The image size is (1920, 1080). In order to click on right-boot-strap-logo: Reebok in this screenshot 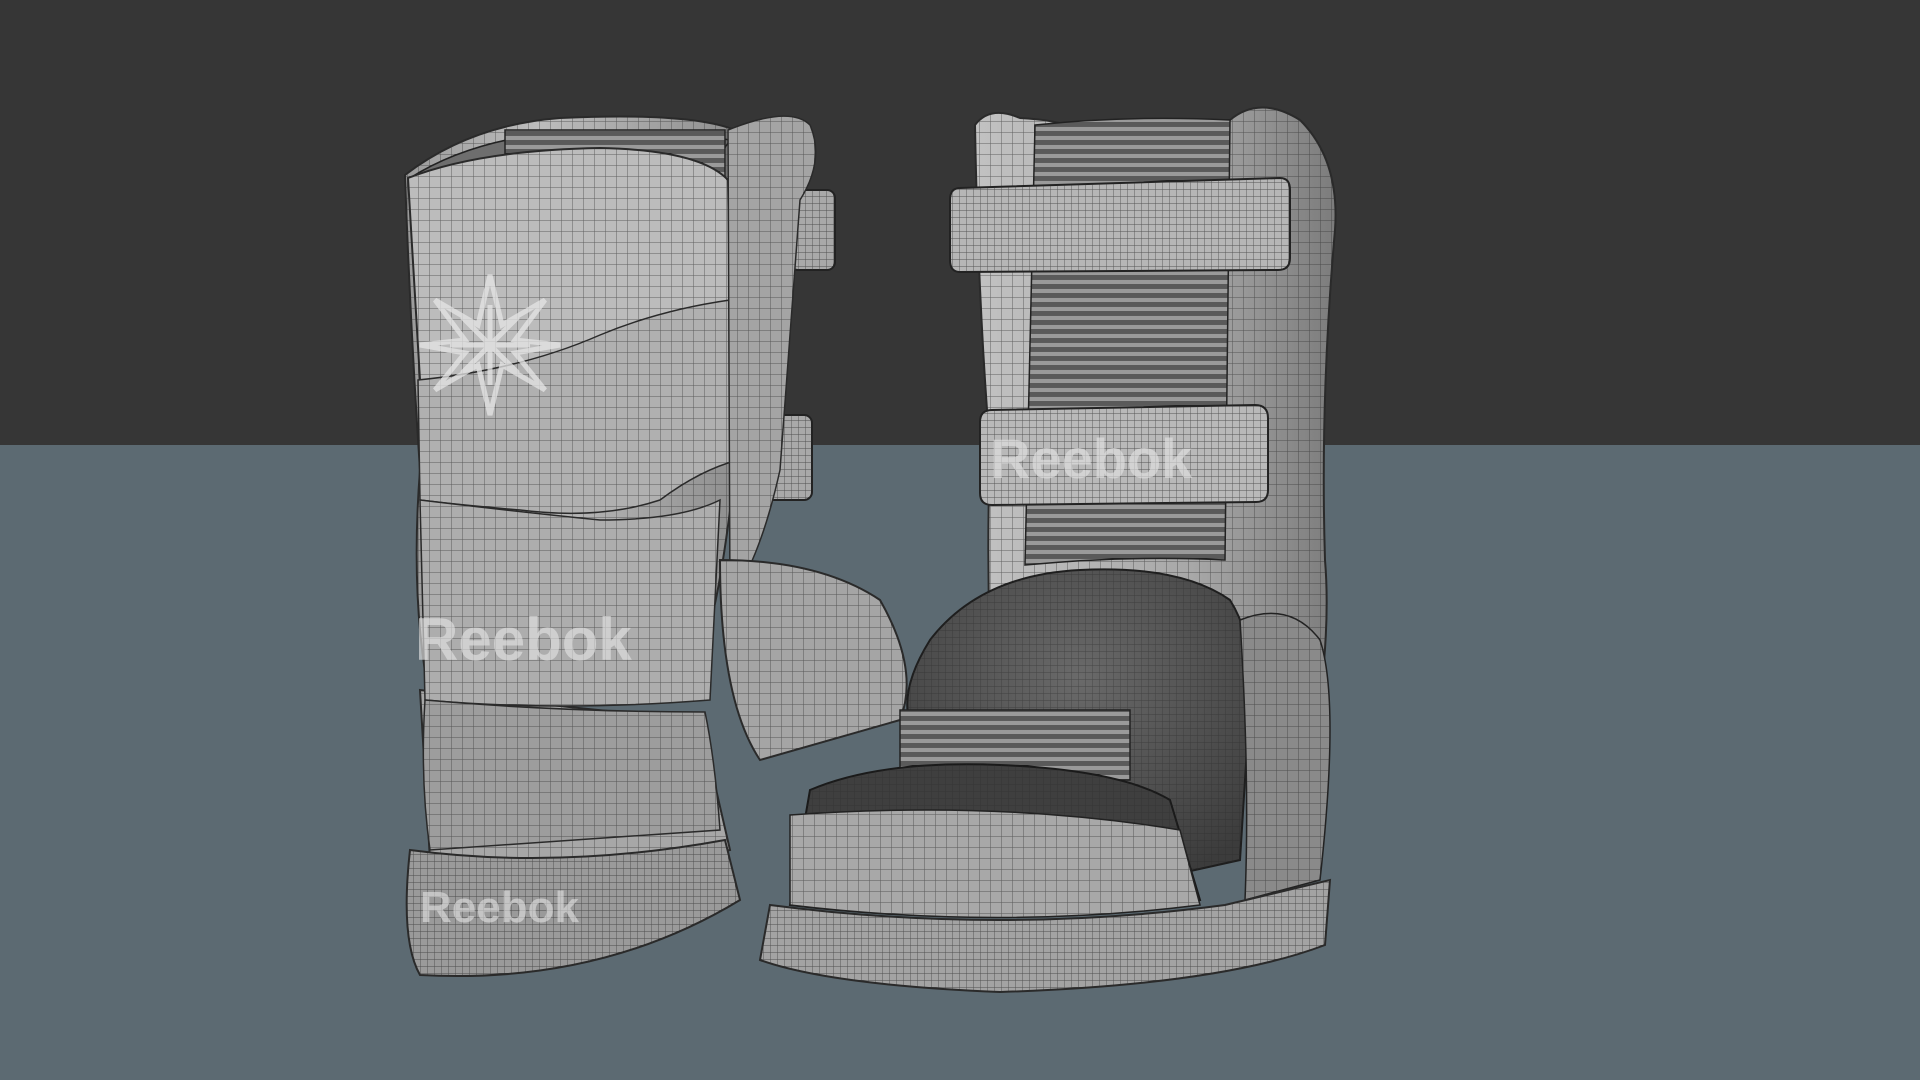, I will do `click(1091, 458)`.